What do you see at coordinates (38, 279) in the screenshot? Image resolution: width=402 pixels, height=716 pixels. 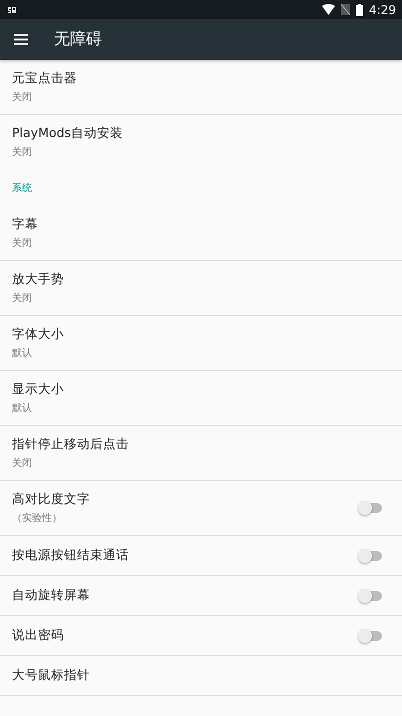 I see `setting-title: 放大手势` at bounding box center [38, 279].